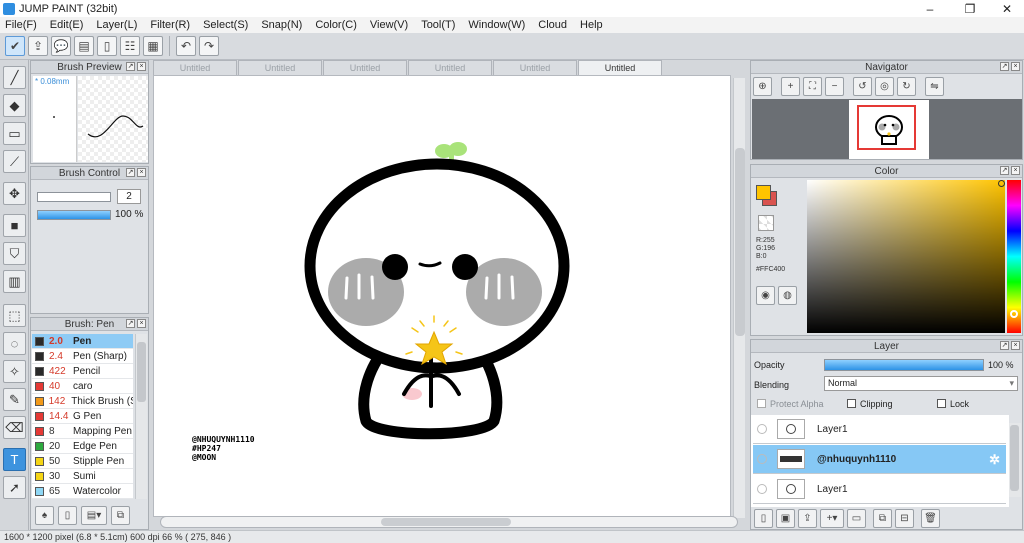 The height and width of the screenshot is (543, 1024). Describe the element at coordinates (170, 25) in the screenshot. I see `menu-filter: Filter(R)` at that location.